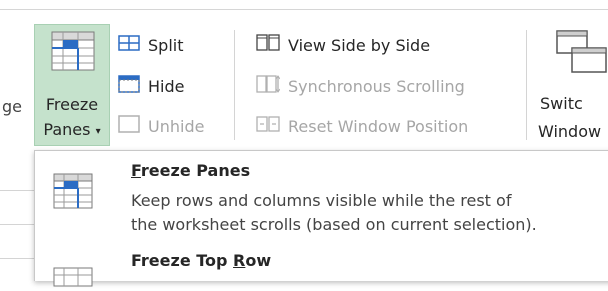 Image resolution: width=608 pixels, height=291 pixels. I want to click on synchronous-scrolling-icon, so click(268, 86).